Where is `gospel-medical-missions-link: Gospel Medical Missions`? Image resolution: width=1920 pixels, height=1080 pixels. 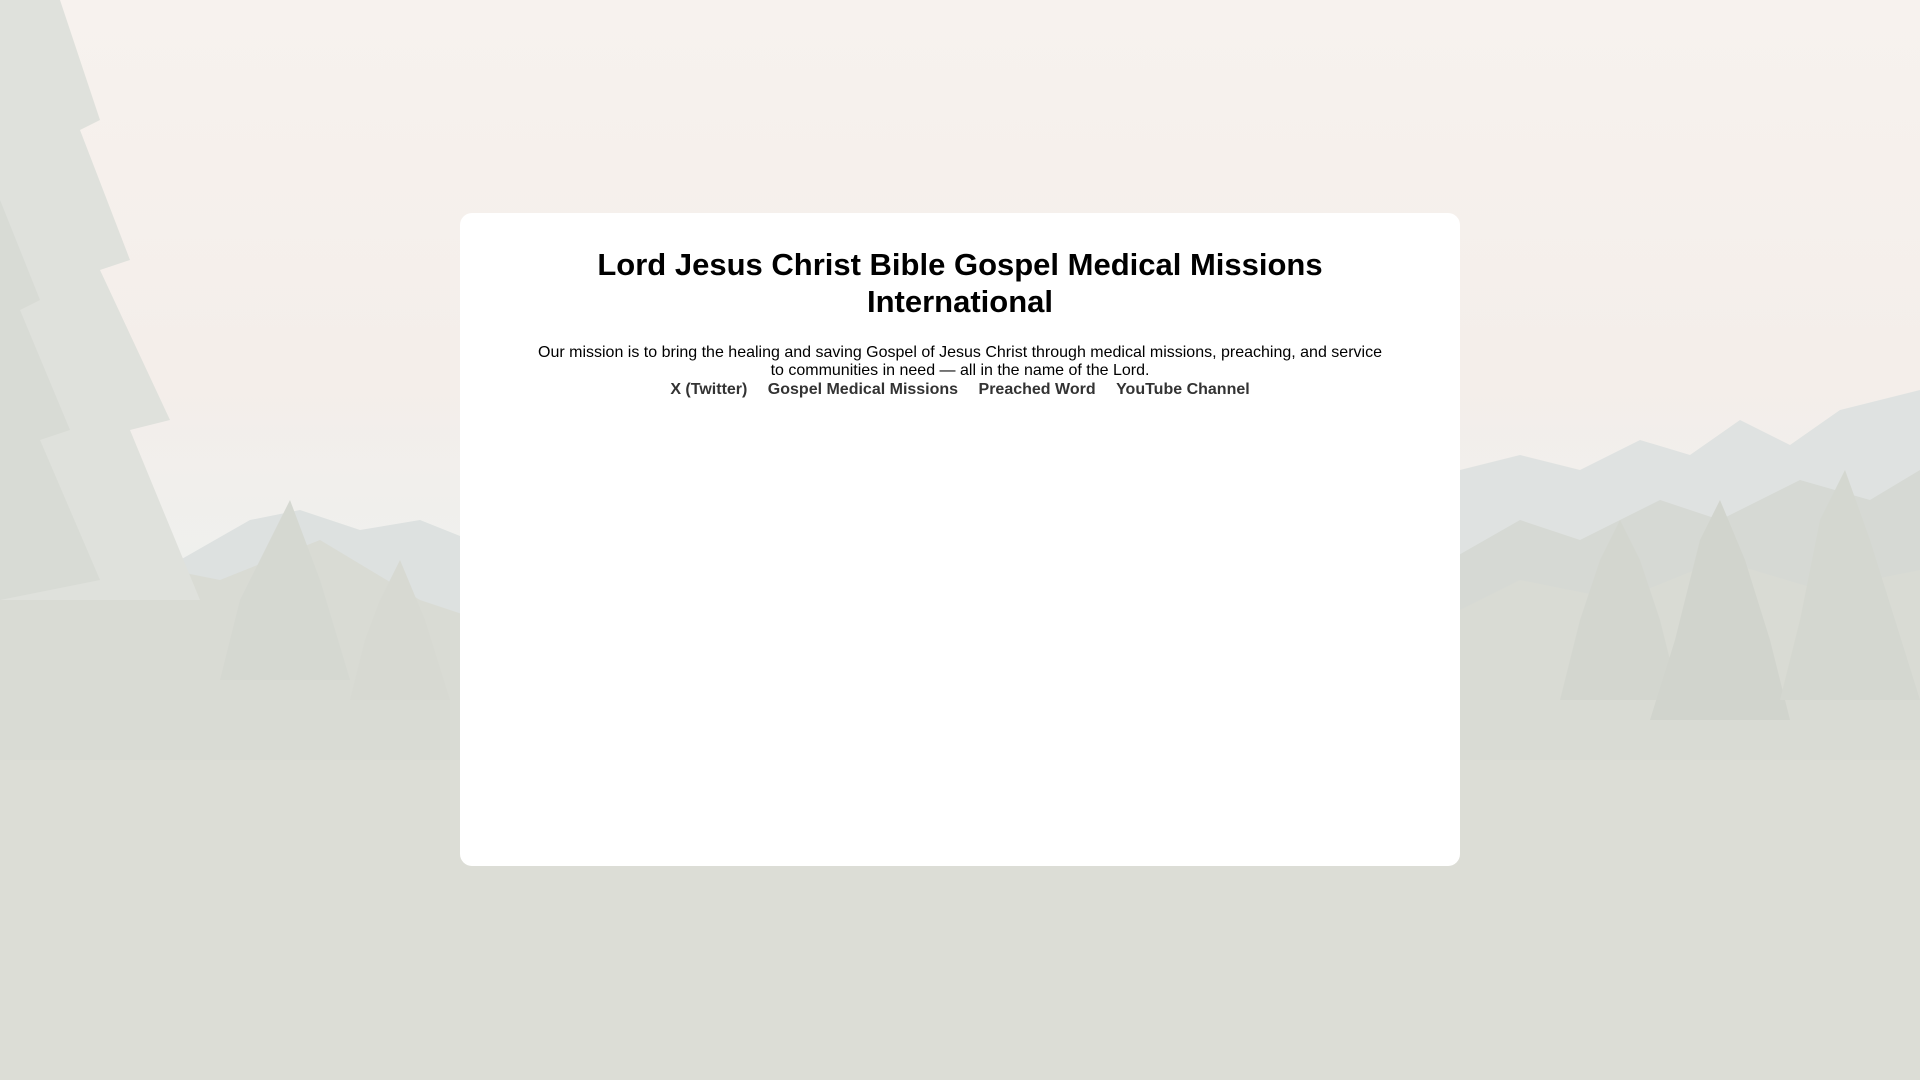
gospel-medical-missions-link: Gospel Medical Missions is located at coordinates (863, 389).